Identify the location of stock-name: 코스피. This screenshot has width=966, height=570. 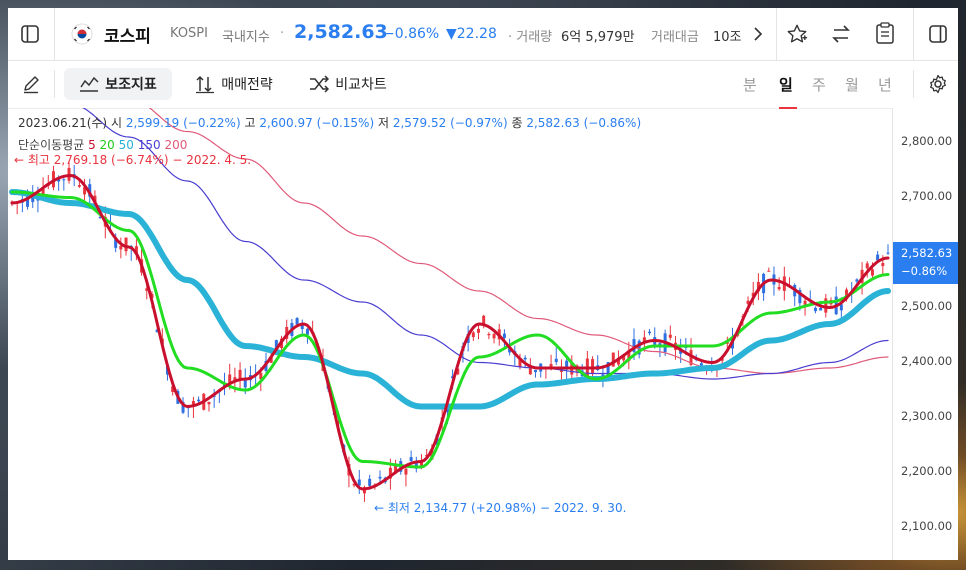
(127, 37).